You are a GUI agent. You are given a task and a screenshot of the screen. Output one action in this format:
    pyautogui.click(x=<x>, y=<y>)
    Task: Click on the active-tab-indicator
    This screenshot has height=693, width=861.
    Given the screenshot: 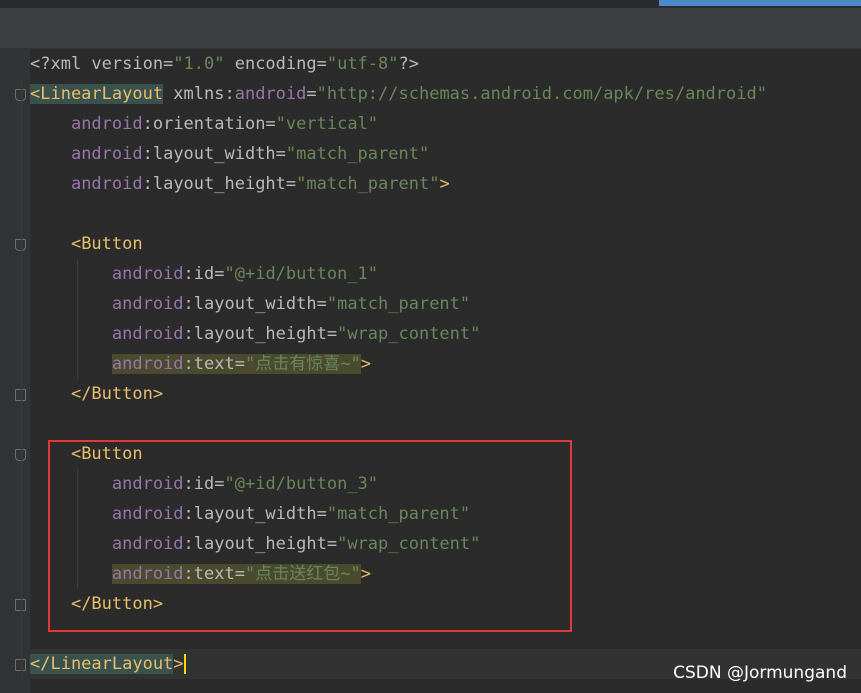 What is the action you would take?
    pyautogui.click(x=760, y=3)
    